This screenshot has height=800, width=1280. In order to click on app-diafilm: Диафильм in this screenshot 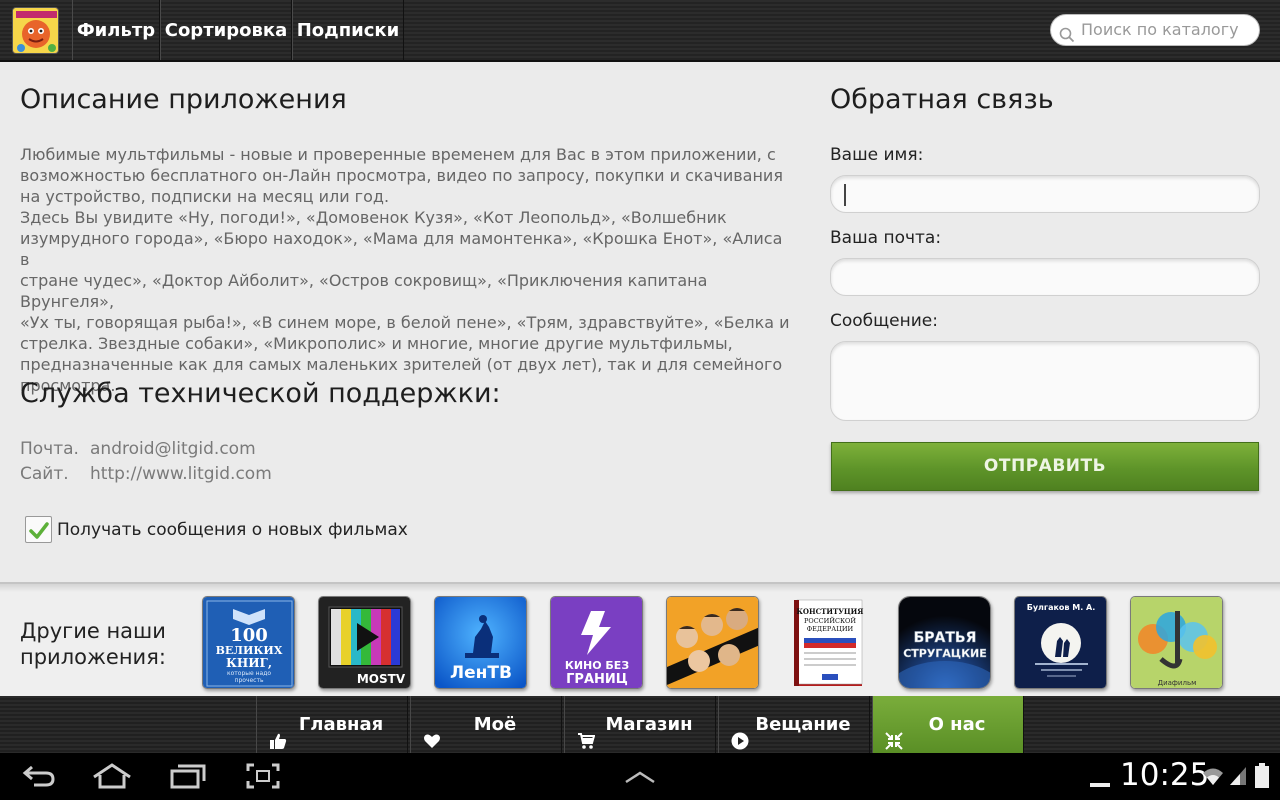, I will do `click(1176, 642)`.